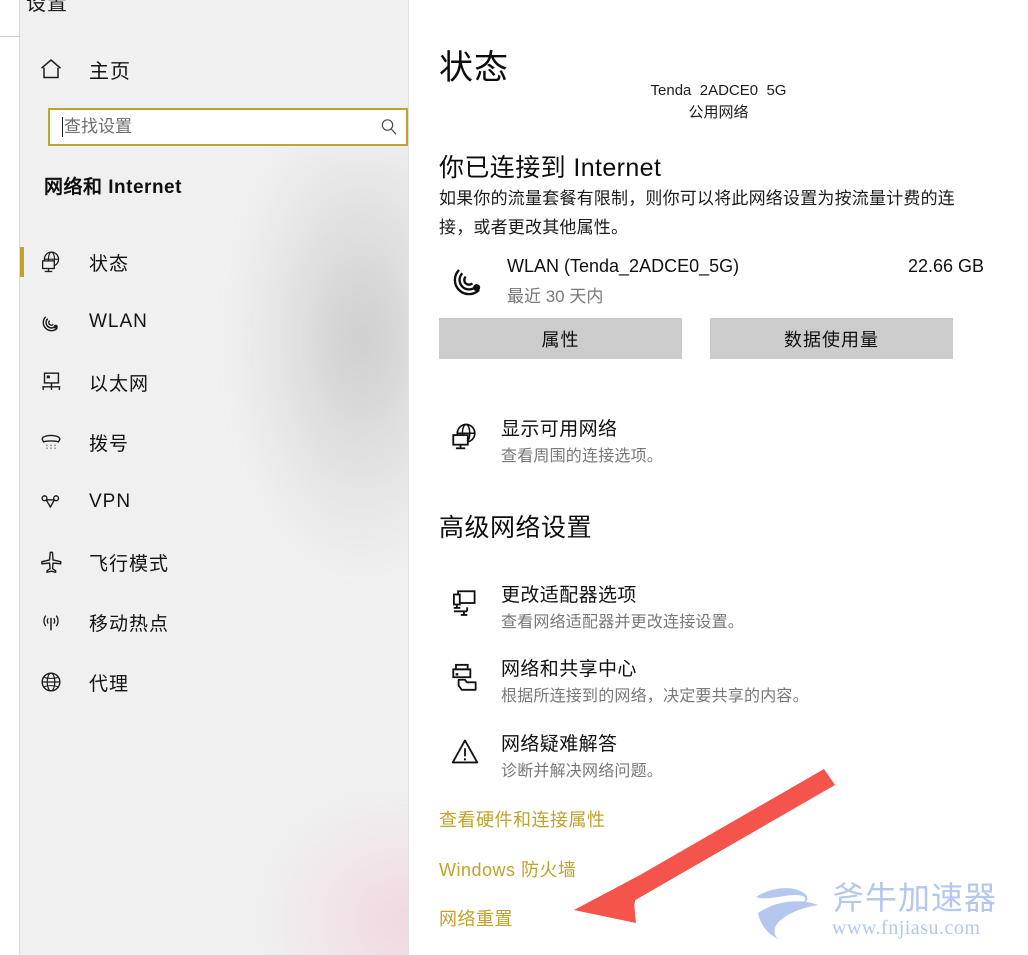 Image resolution: width=1028 pixels, height=955 pixels. What do you see at coordinates (569, 669) in the screenshot?
I see `network-sharing-center-title: 网络和共享中心` at bounding box center [569, 669].